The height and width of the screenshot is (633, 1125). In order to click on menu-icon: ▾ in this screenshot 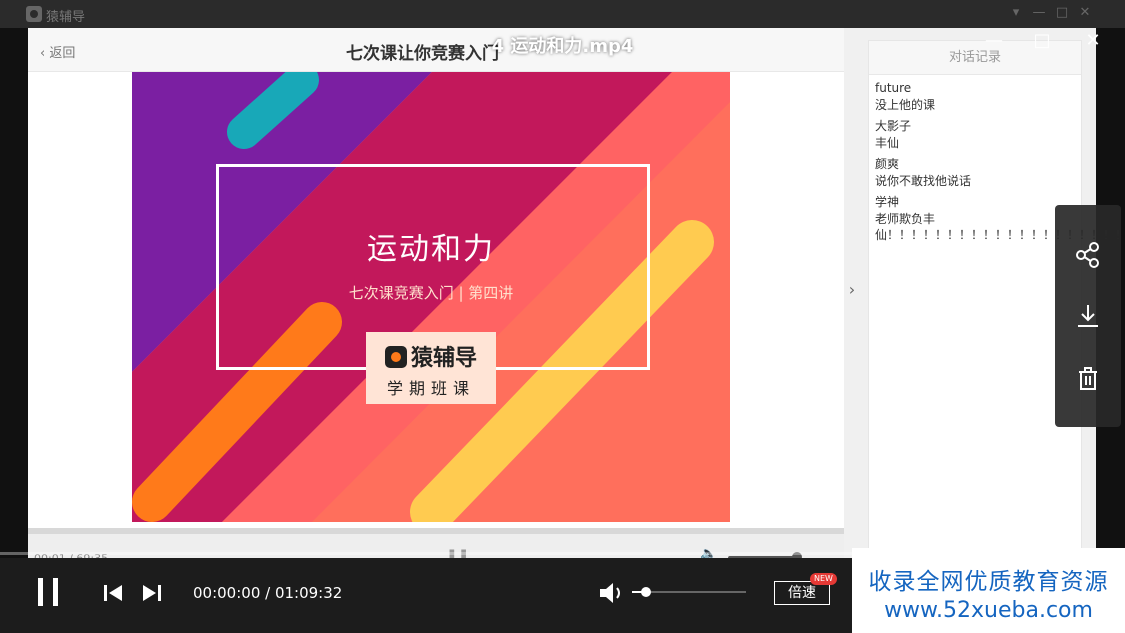, I will do `click(1016, 13)`.